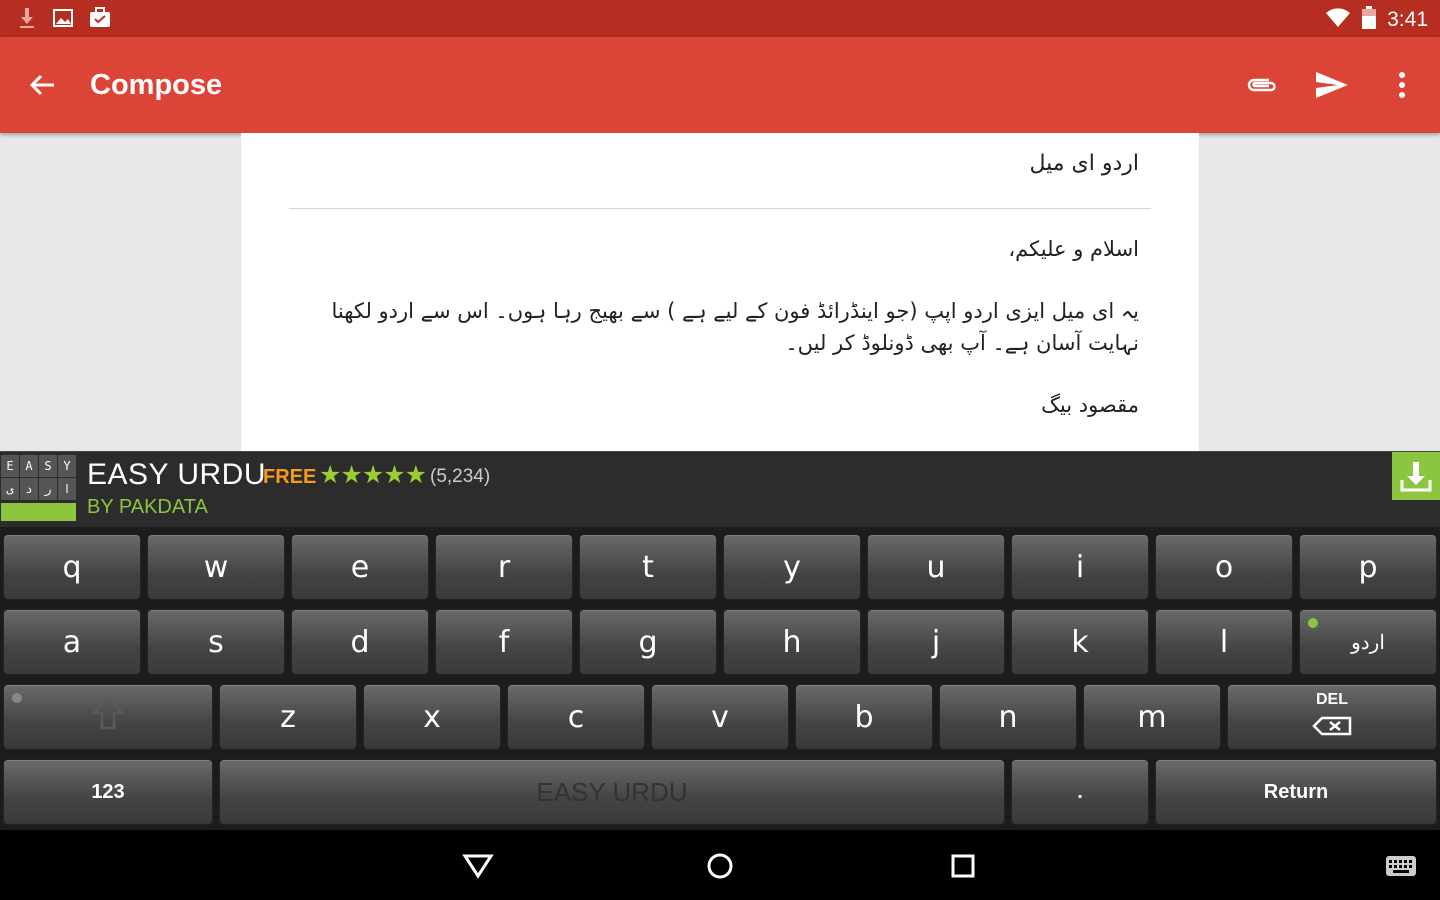 This screenshot has width=1440, height=900. I want to click on period-key: ., so click(1080, 792).